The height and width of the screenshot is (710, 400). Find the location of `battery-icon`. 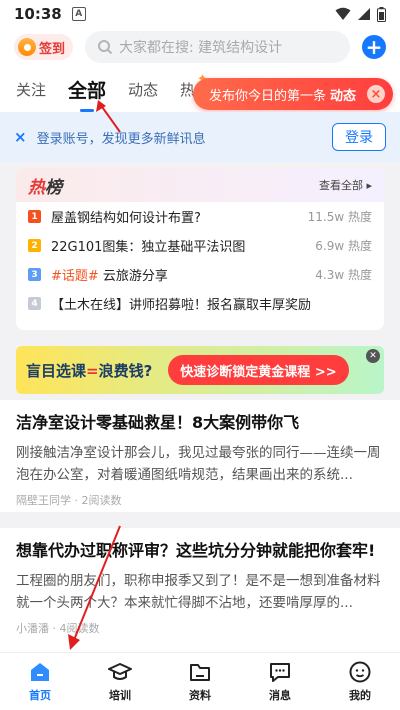

battery-icon is located at coordinates (381, 14).